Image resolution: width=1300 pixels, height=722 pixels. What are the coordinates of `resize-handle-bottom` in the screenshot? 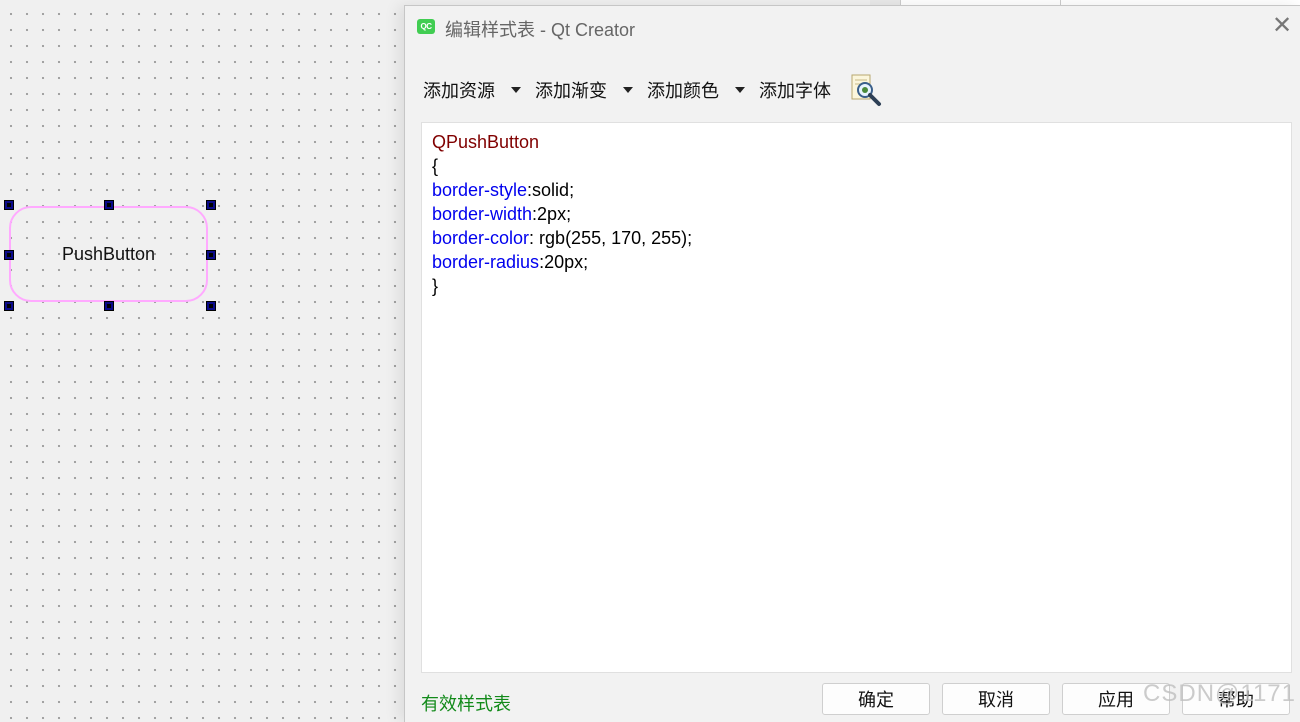 It's located at (109, 306).